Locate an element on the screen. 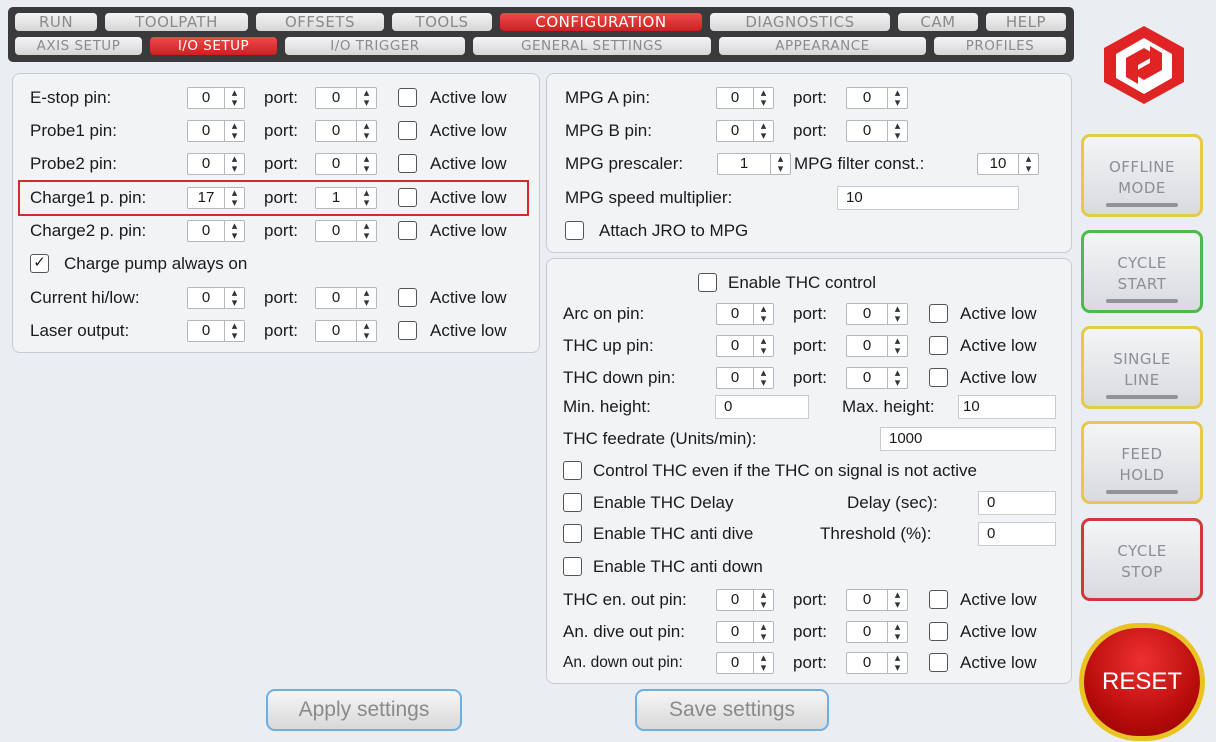 Image resolution: width=1216 pixels, height=742 pixels. feedrate-input: 1000 is located at coordinates (968, 439).